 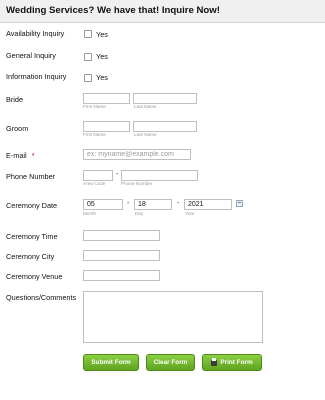 I want to click on submit-form-button: Submit Form, so click(x=111, y=362).